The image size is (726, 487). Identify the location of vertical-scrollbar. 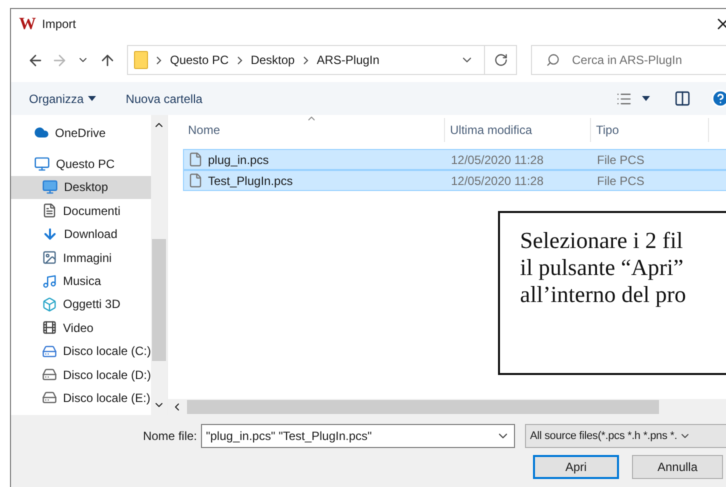
(159, 265).